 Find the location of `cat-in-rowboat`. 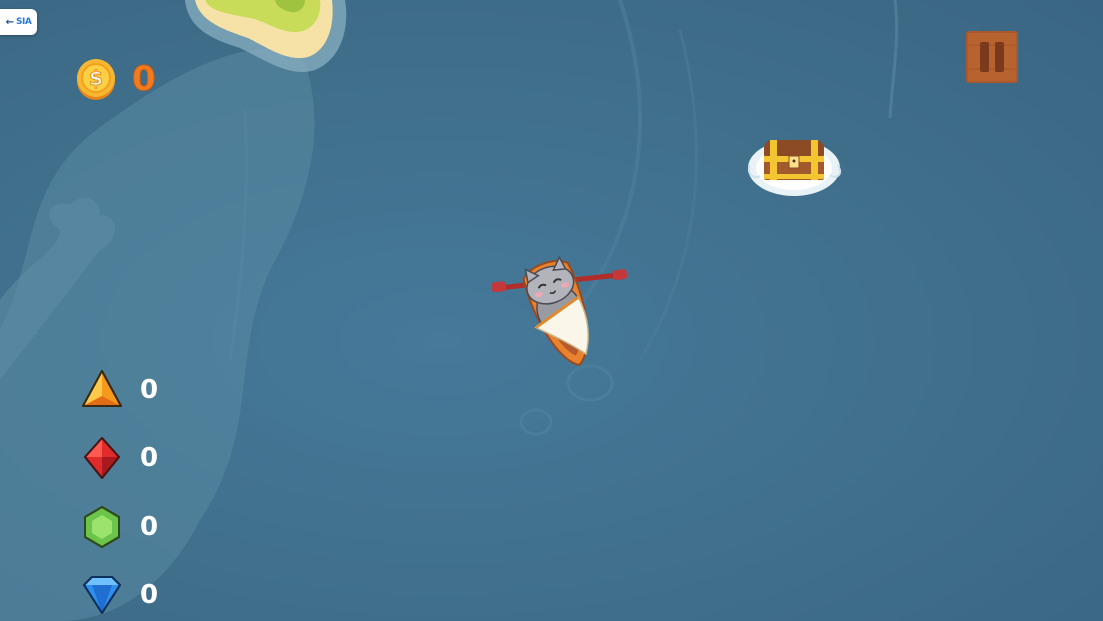

cat-in-rowboat is located at coordinates (559, 311).